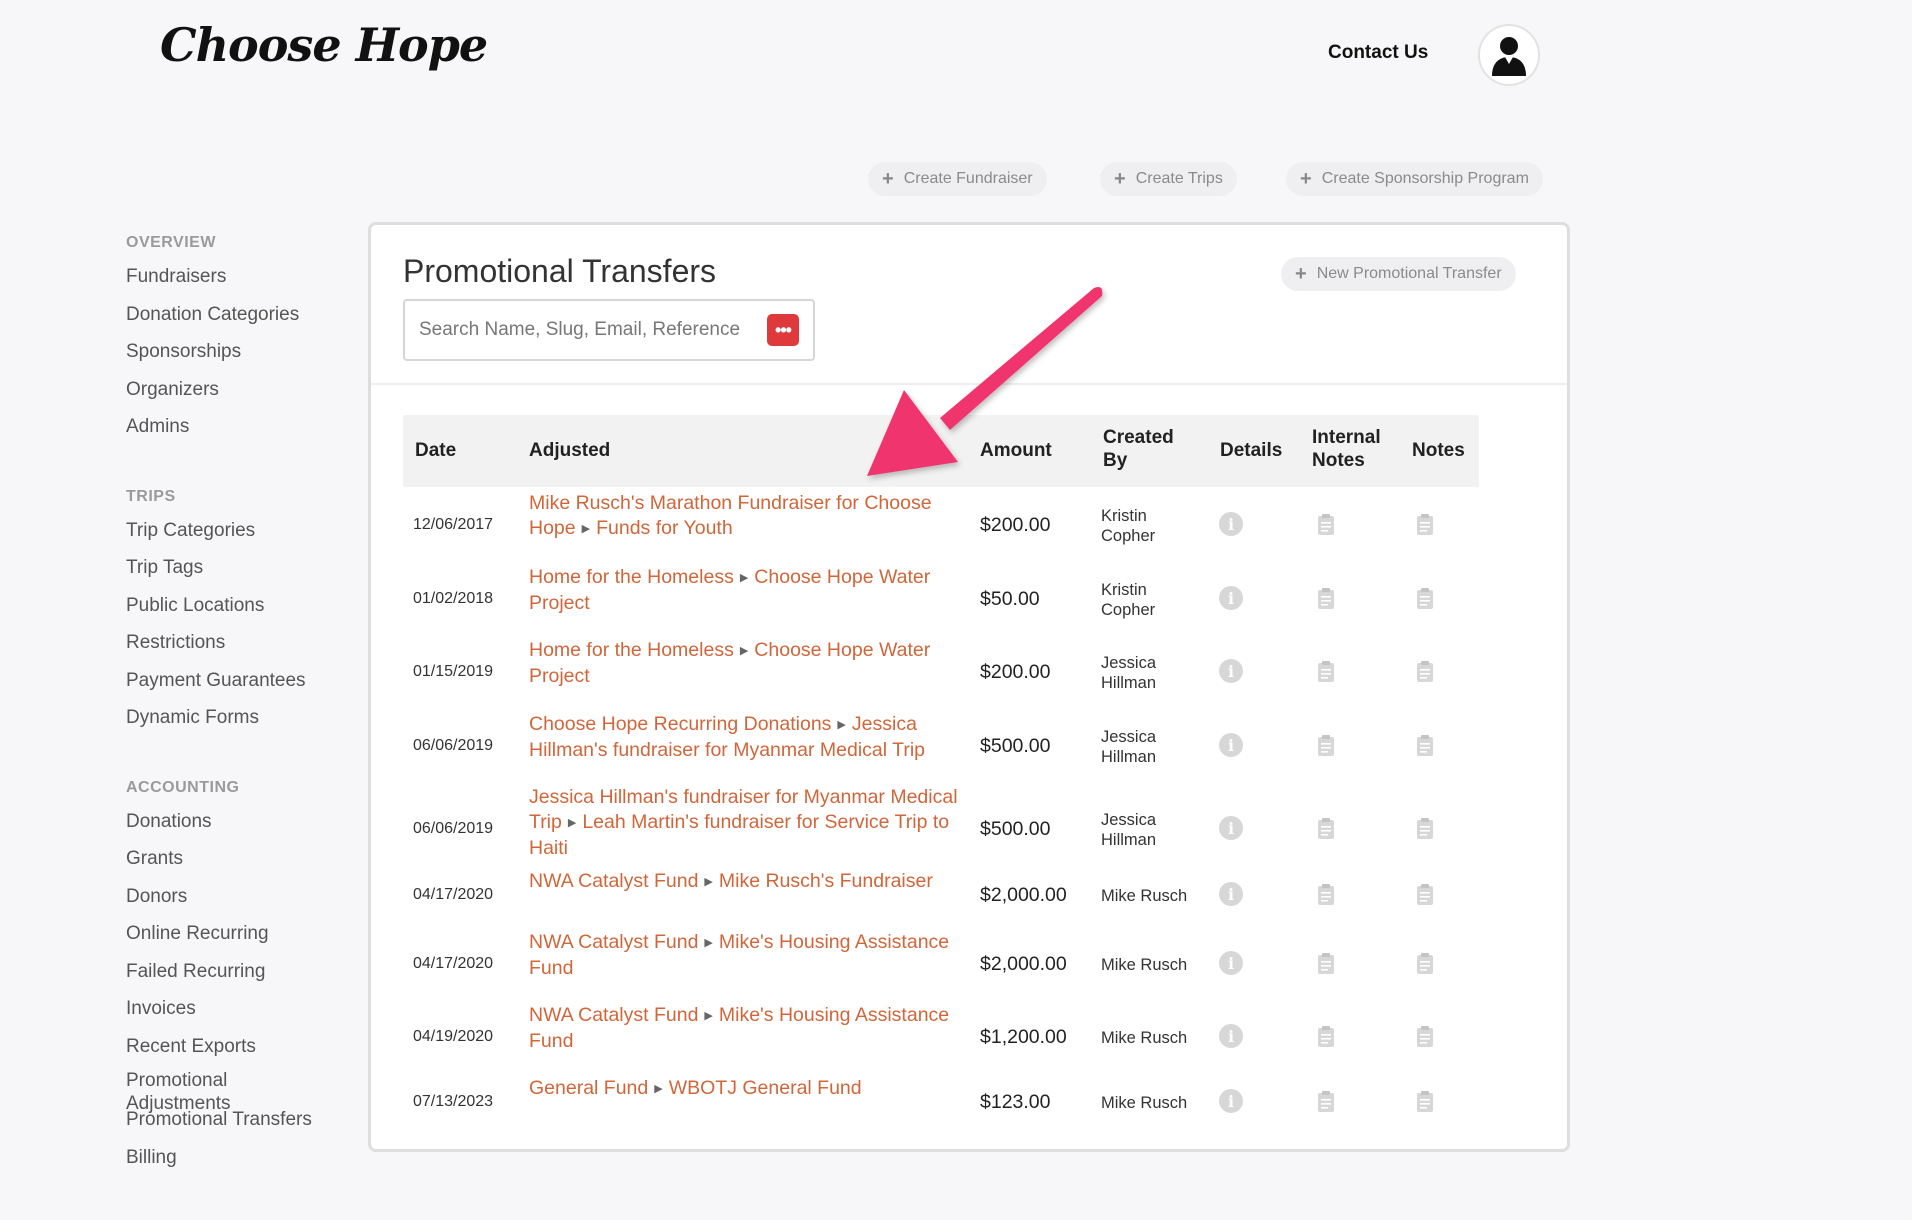 This screenshot has width=1912, height=1220. Describe the element at coordinates (453, 1036) in the screenshot. I see `cell-date: 04/19/2020` at that location.